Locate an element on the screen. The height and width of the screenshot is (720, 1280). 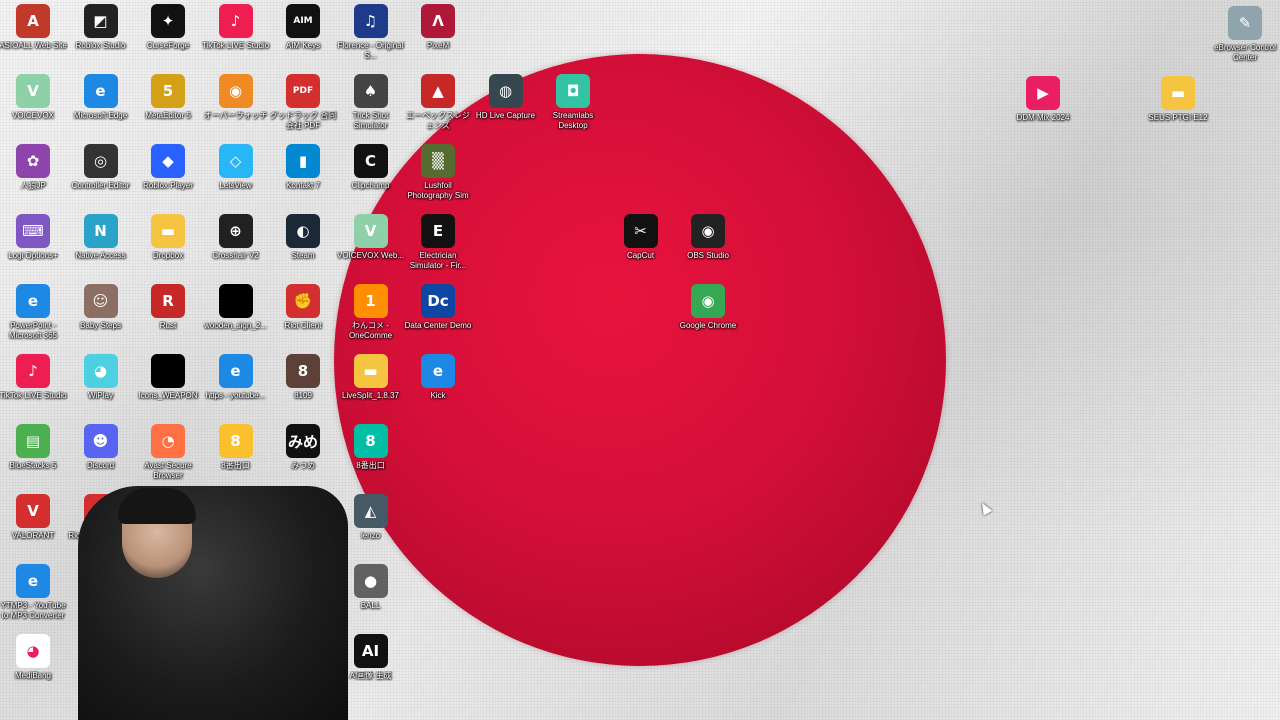
desktop-icon-pdf: PDF グッドラック 合同会社 PDF is located at coordinates (303, 104).